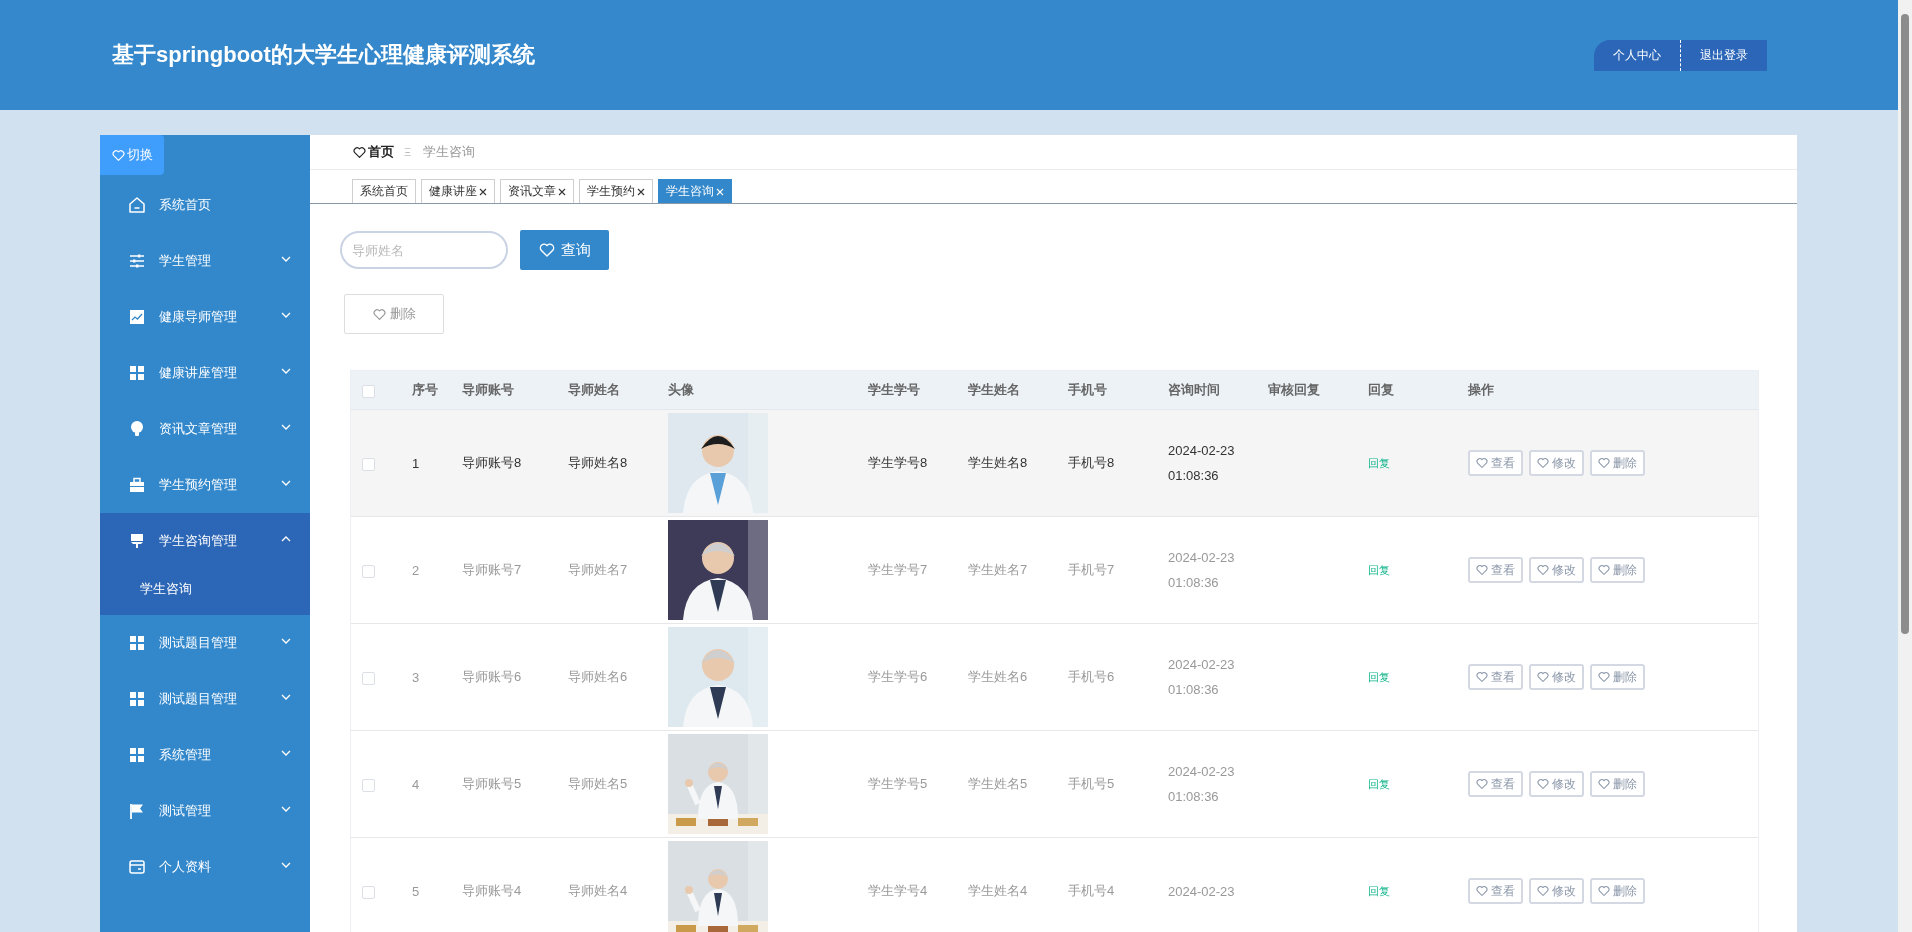 Image resolution: width=1912 pixels, height=932 pixels. I want to click on menu-label: 系统首页, so click(185, 205).